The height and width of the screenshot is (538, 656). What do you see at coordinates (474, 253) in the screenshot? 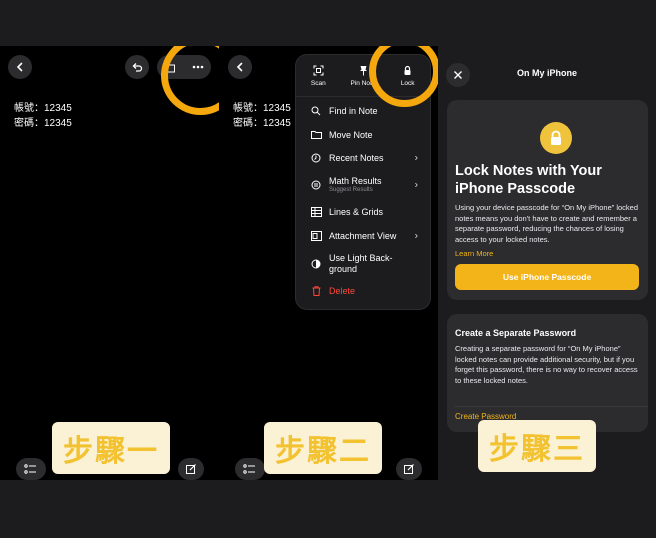
I see `learn-more-link: Learn More` at bounding box center [474, 253].